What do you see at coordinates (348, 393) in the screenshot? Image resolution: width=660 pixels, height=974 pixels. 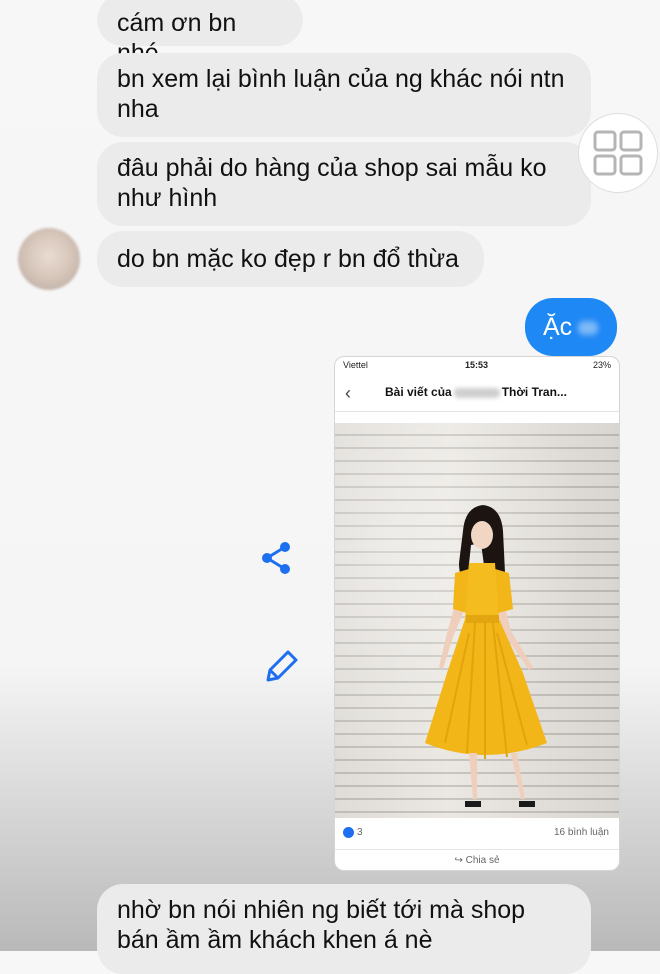 I see `back-chevron-icon: ‹` at bounding box center [348, 393].